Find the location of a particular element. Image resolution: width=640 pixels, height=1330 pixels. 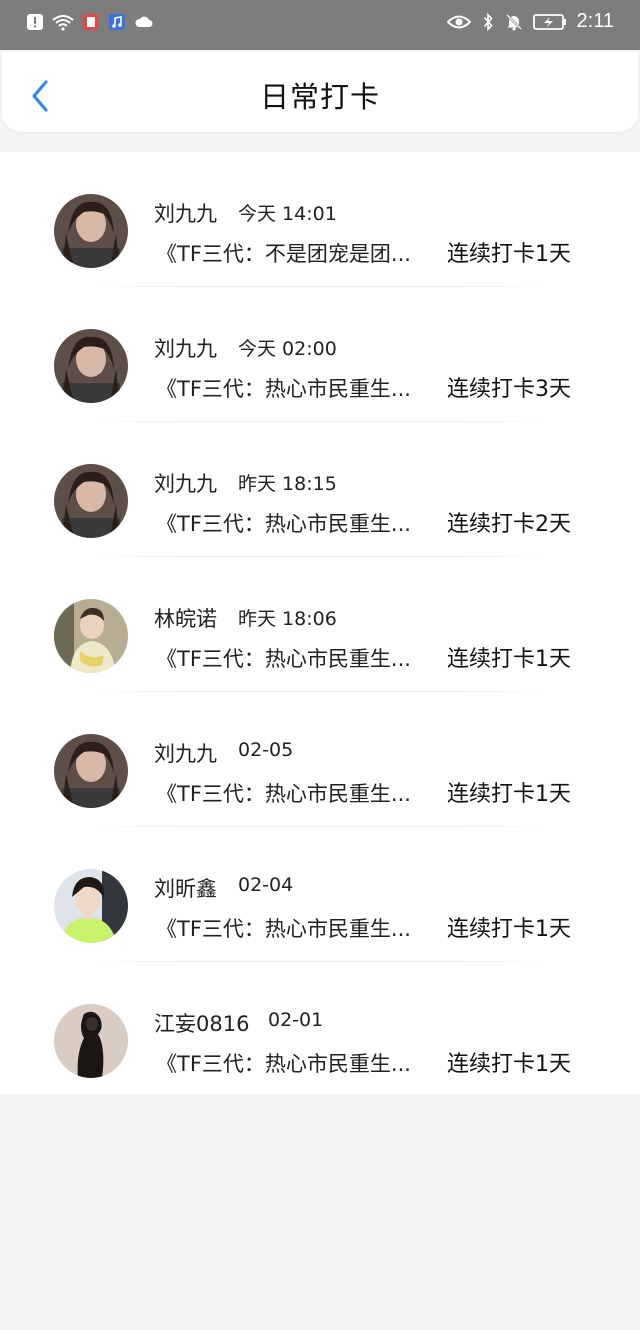

list-item: 林皖诺 昨天 18:06 《TF三代：热心市民重生... 连续打卡1天 is located at coordinates (320, 624).